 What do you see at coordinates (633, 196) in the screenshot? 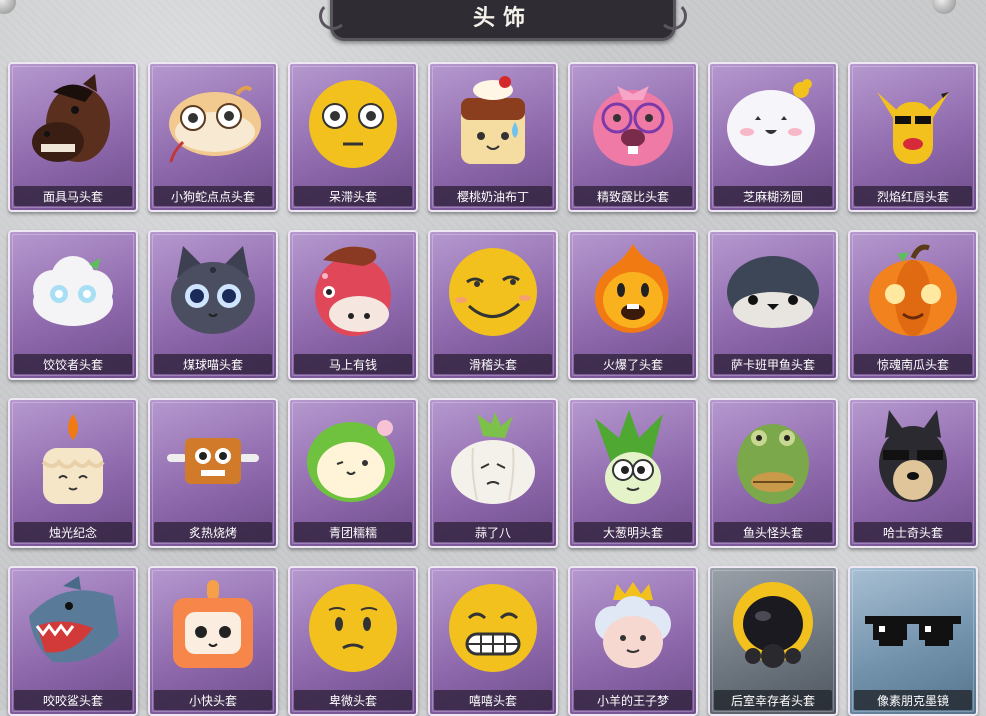
I see `item-label: 精致露比头套` at bounding box center [633, 196].